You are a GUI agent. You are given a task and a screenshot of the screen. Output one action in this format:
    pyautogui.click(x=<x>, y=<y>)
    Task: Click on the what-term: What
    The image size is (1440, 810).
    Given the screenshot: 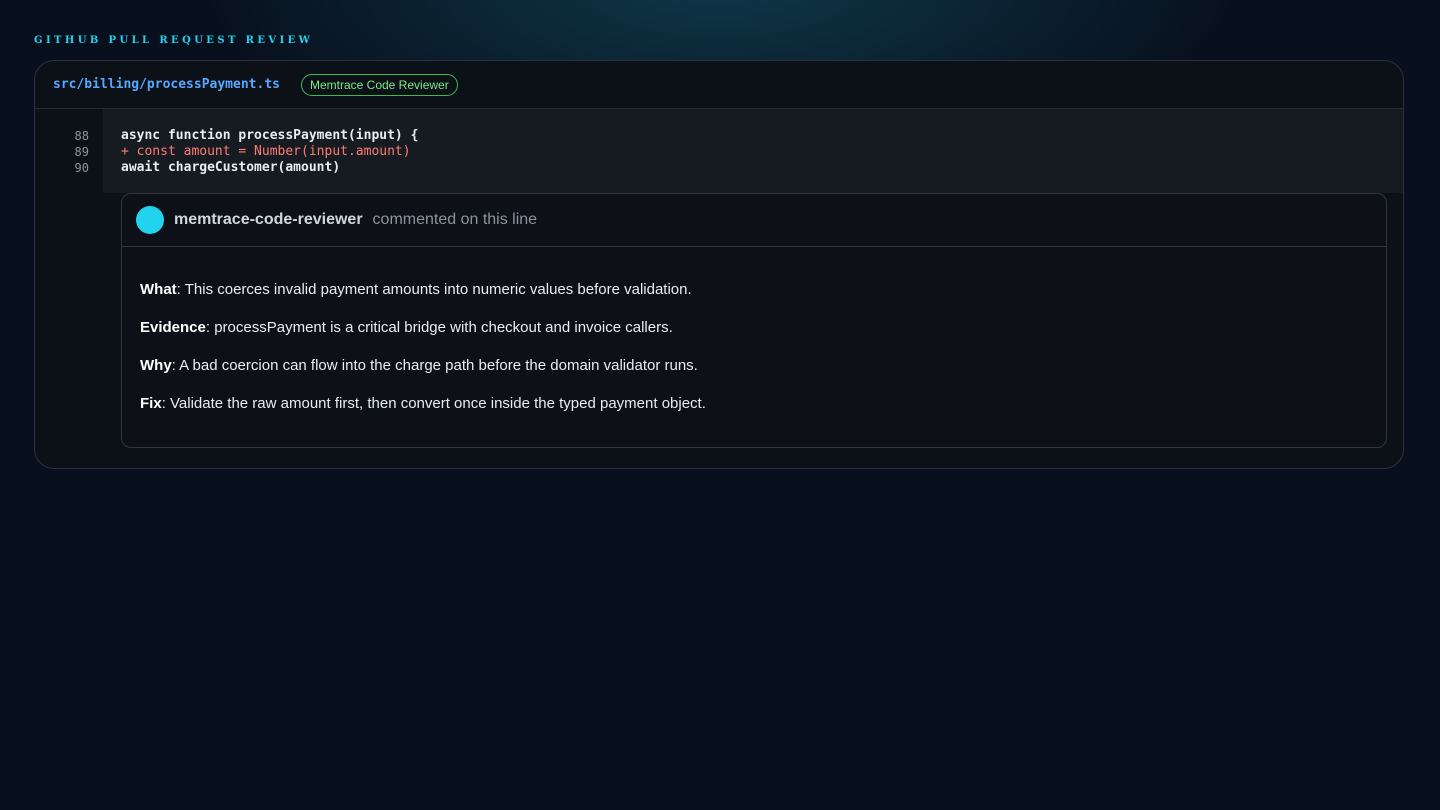 What is the action you would take?
    pyautogui.click(x=158, y=289)
    